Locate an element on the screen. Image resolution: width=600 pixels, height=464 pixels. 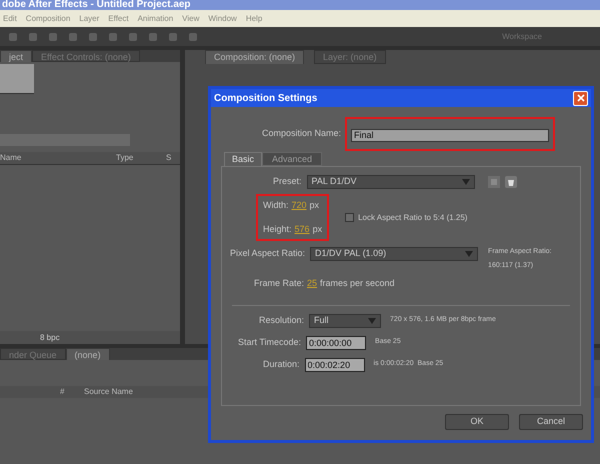
lock-checkbox is located at coordinates (349, 217).